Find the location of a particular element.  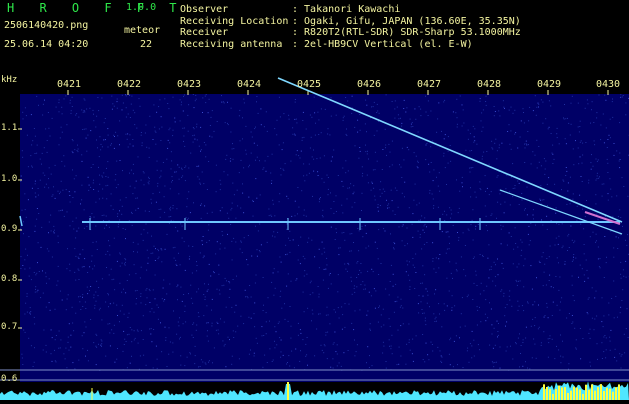

time-label: 0423 is located at coordinates (189, 84).